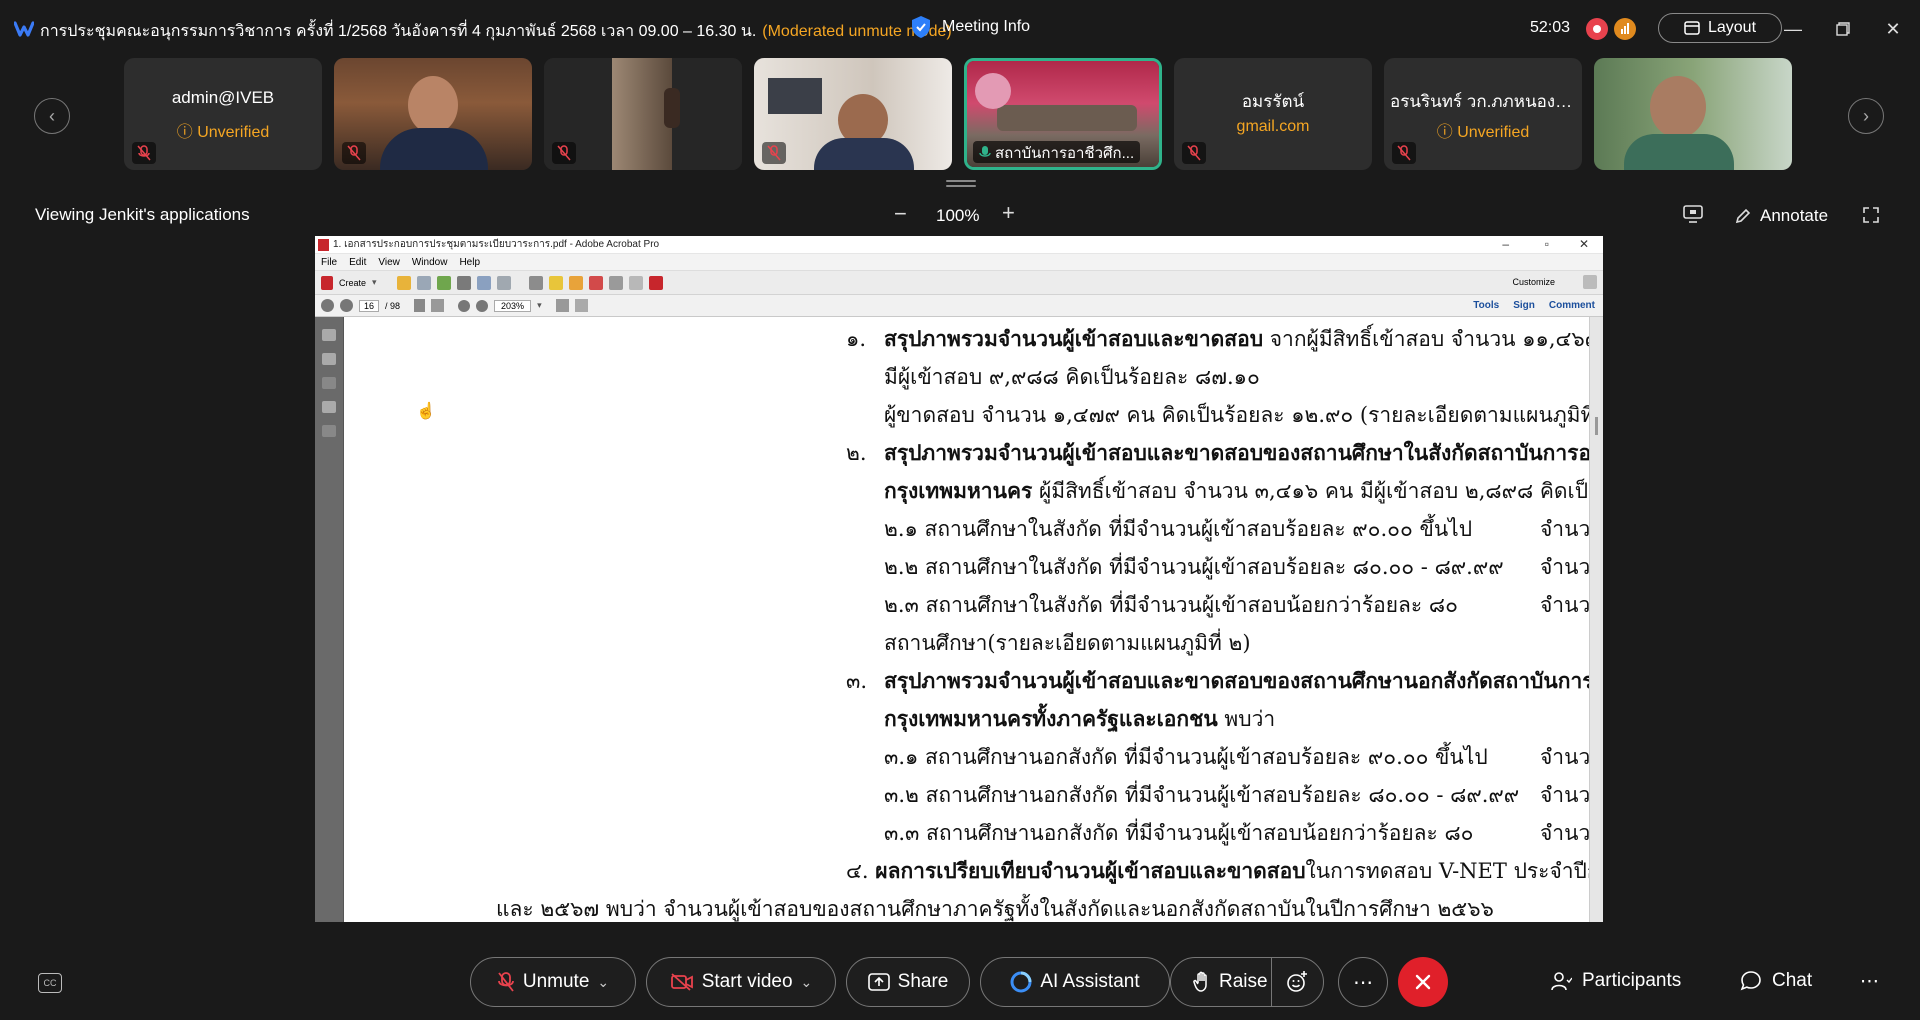  I want to click on fullscreen-icon, so click(1871, 215).